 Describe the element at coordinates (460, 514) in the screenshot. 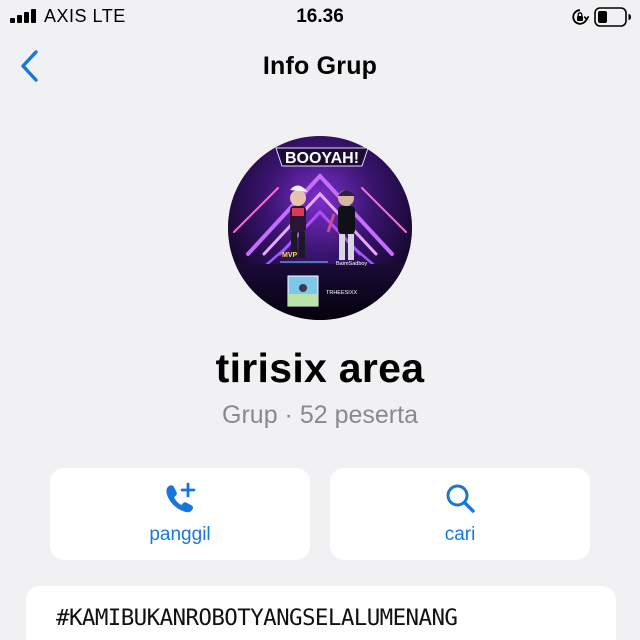

I see `search-button: cari` at that location.